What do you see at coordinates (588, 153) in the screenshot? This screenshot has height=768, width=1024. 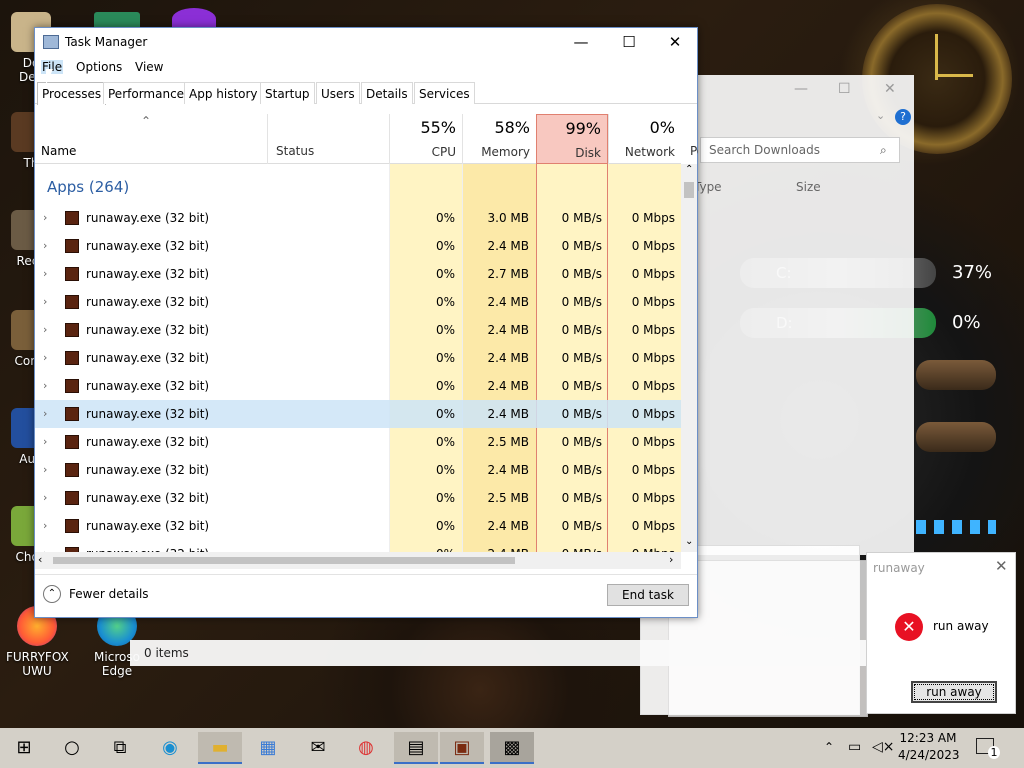 I see `disk-label: Disk` at bounding box center [588, 153].